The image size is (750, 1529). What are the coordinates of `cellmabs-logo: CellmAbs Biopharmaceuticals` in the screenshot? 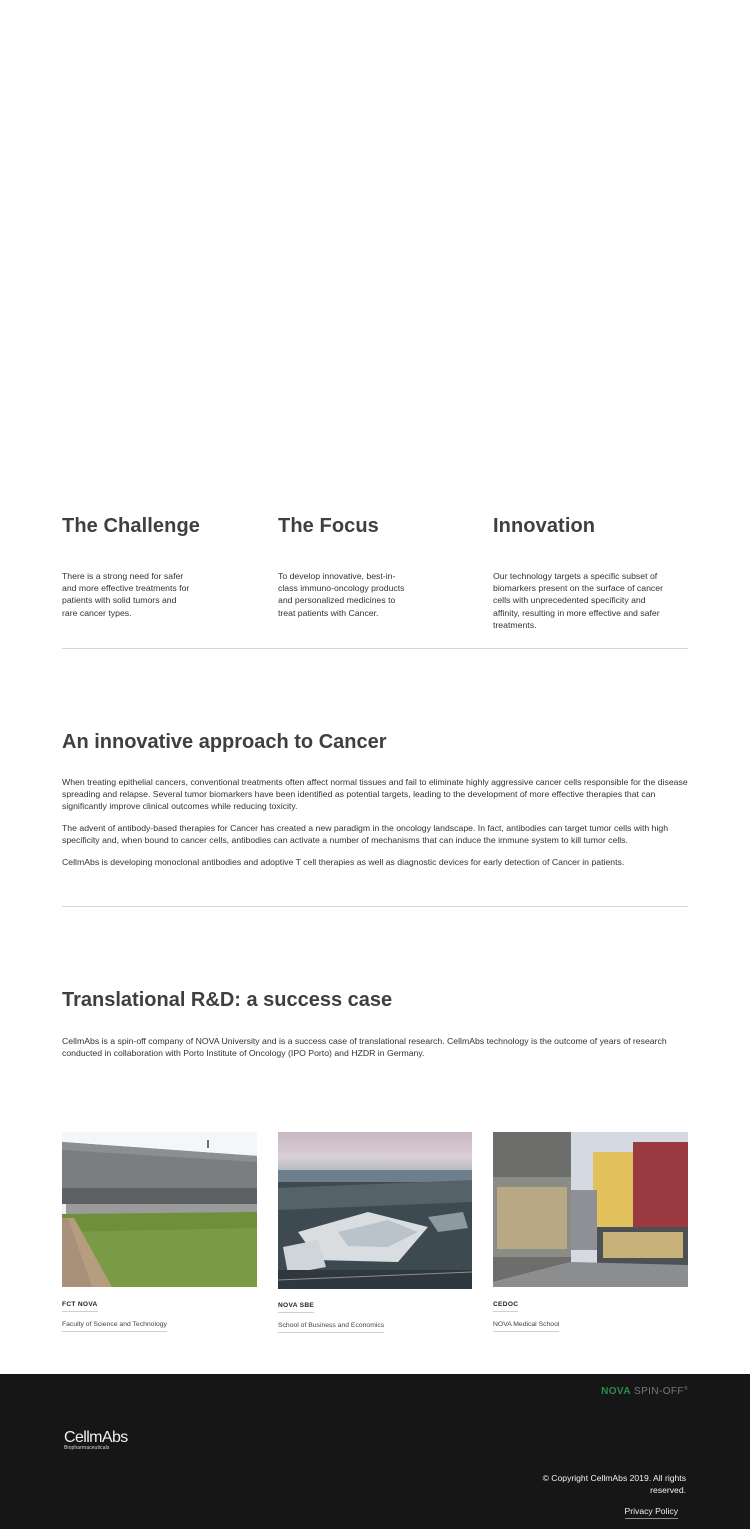 It's located at (96, 1440).